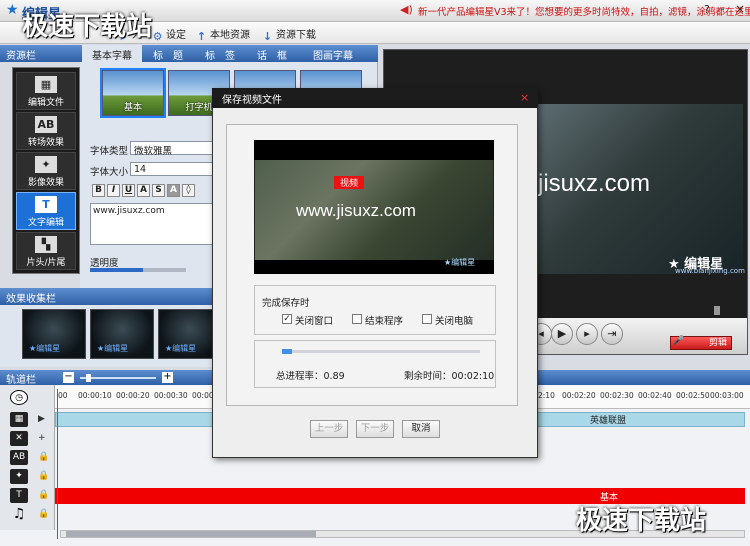 This screenshot has width=750, height=546. I want to click on play-button: ▶, so click(562, 334).